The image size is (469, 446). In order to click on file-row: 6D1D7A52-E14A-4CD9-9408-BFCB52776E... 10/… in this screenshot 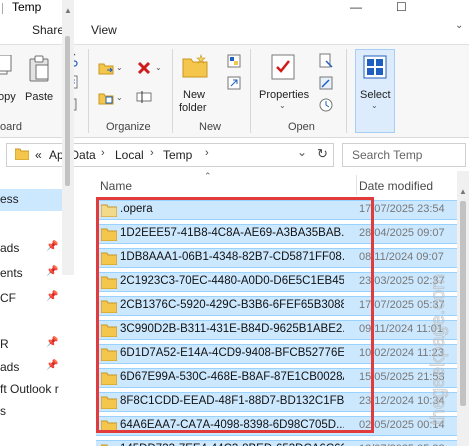, I will do `click(280, 354)`.